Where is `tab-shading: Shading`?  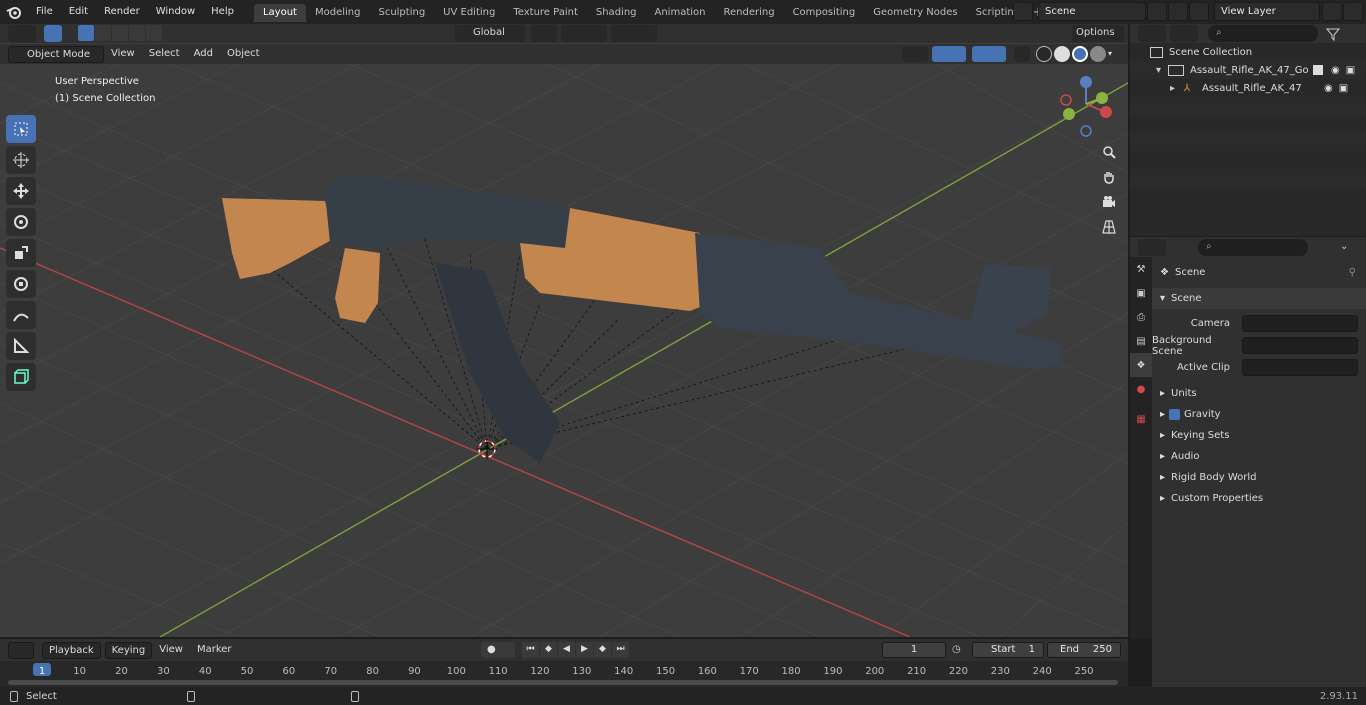
tab-shading: Shading is located at coordinates (616, 13).